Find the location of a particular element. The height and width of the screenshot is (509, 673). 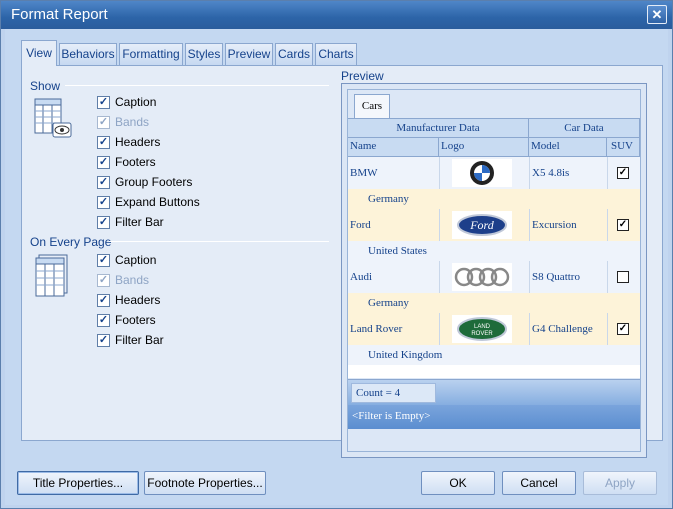

row-model: S8 Quattro is located at coordinates (556, 277).